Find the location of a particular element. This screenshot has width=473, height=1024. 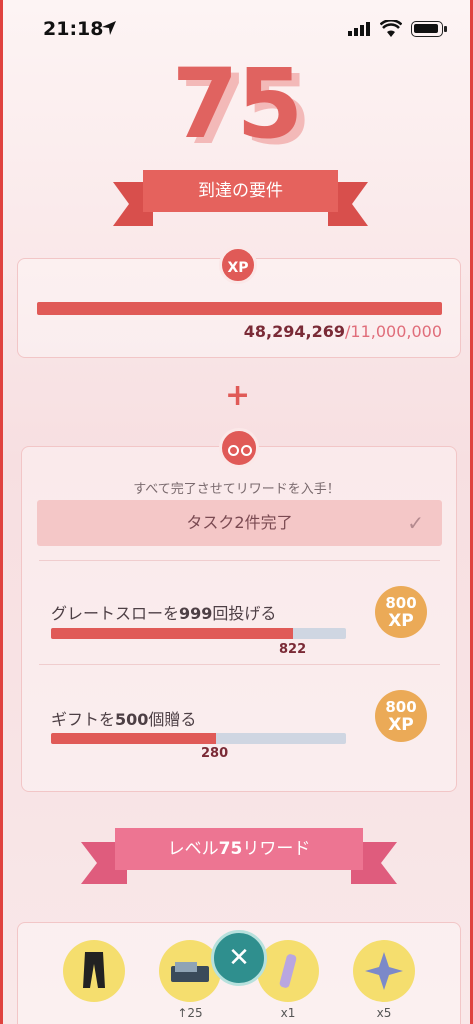

star-piece-count: x5 is located at coordinates (384, 1013).